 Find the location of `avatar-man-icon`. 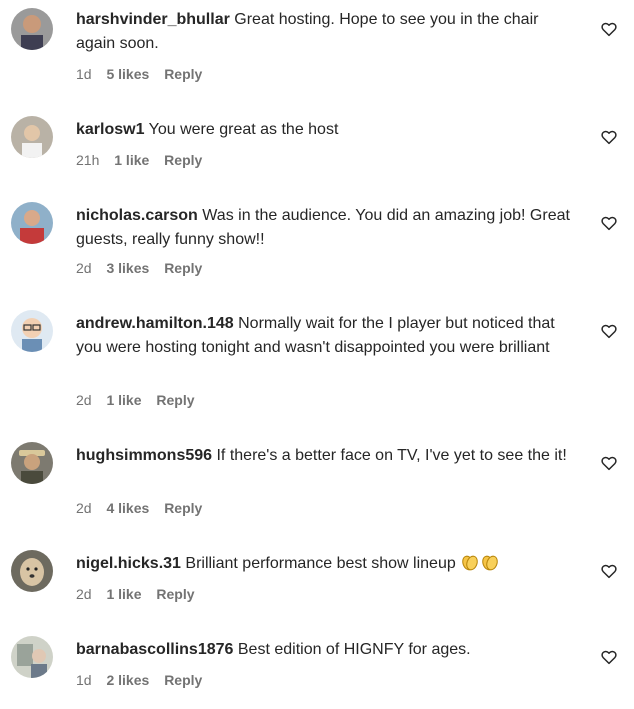

avatar-man-icon is located at coordinates (32, 29).